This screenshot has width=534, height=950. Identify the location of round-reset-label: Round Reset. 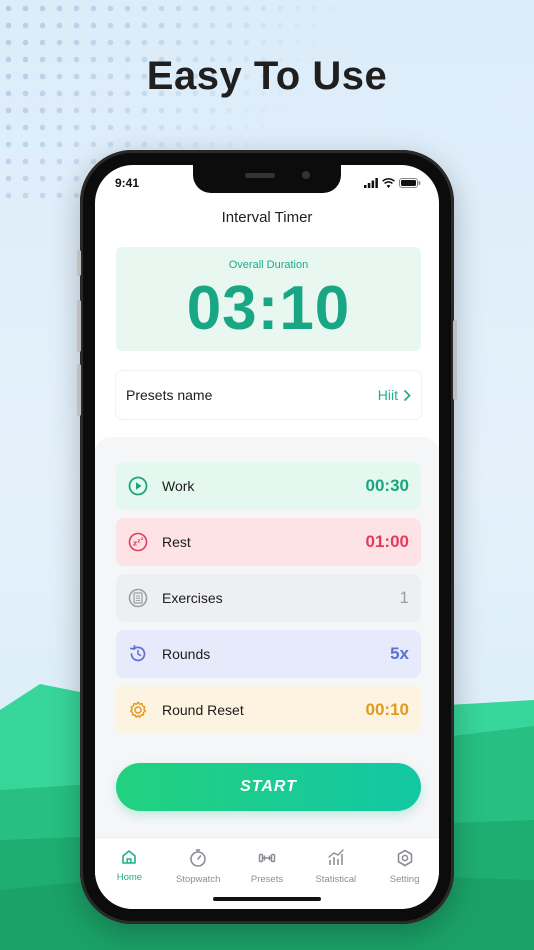
(203, 710).